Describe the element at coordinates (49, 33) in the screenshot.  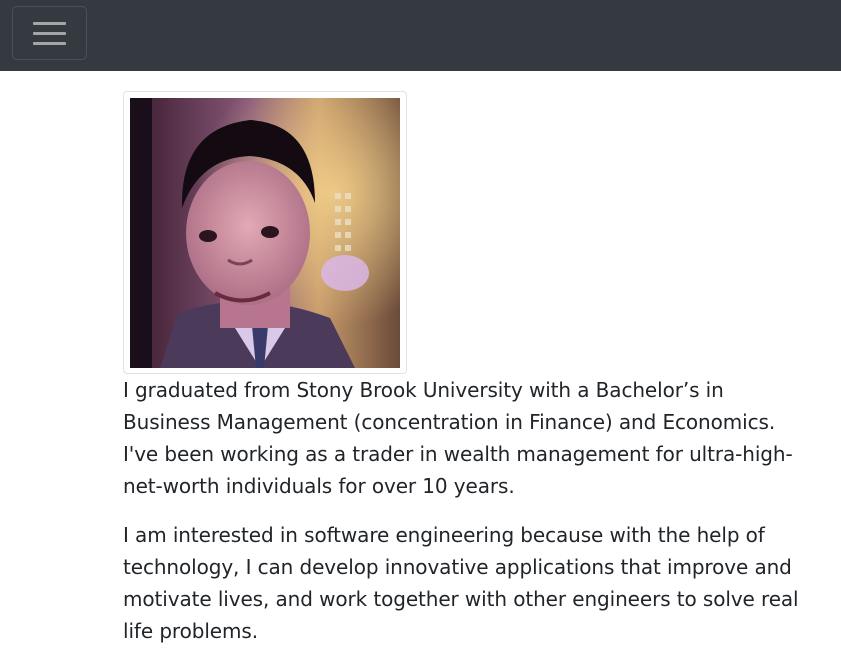
I see `navbar-toggler-button` at that location.